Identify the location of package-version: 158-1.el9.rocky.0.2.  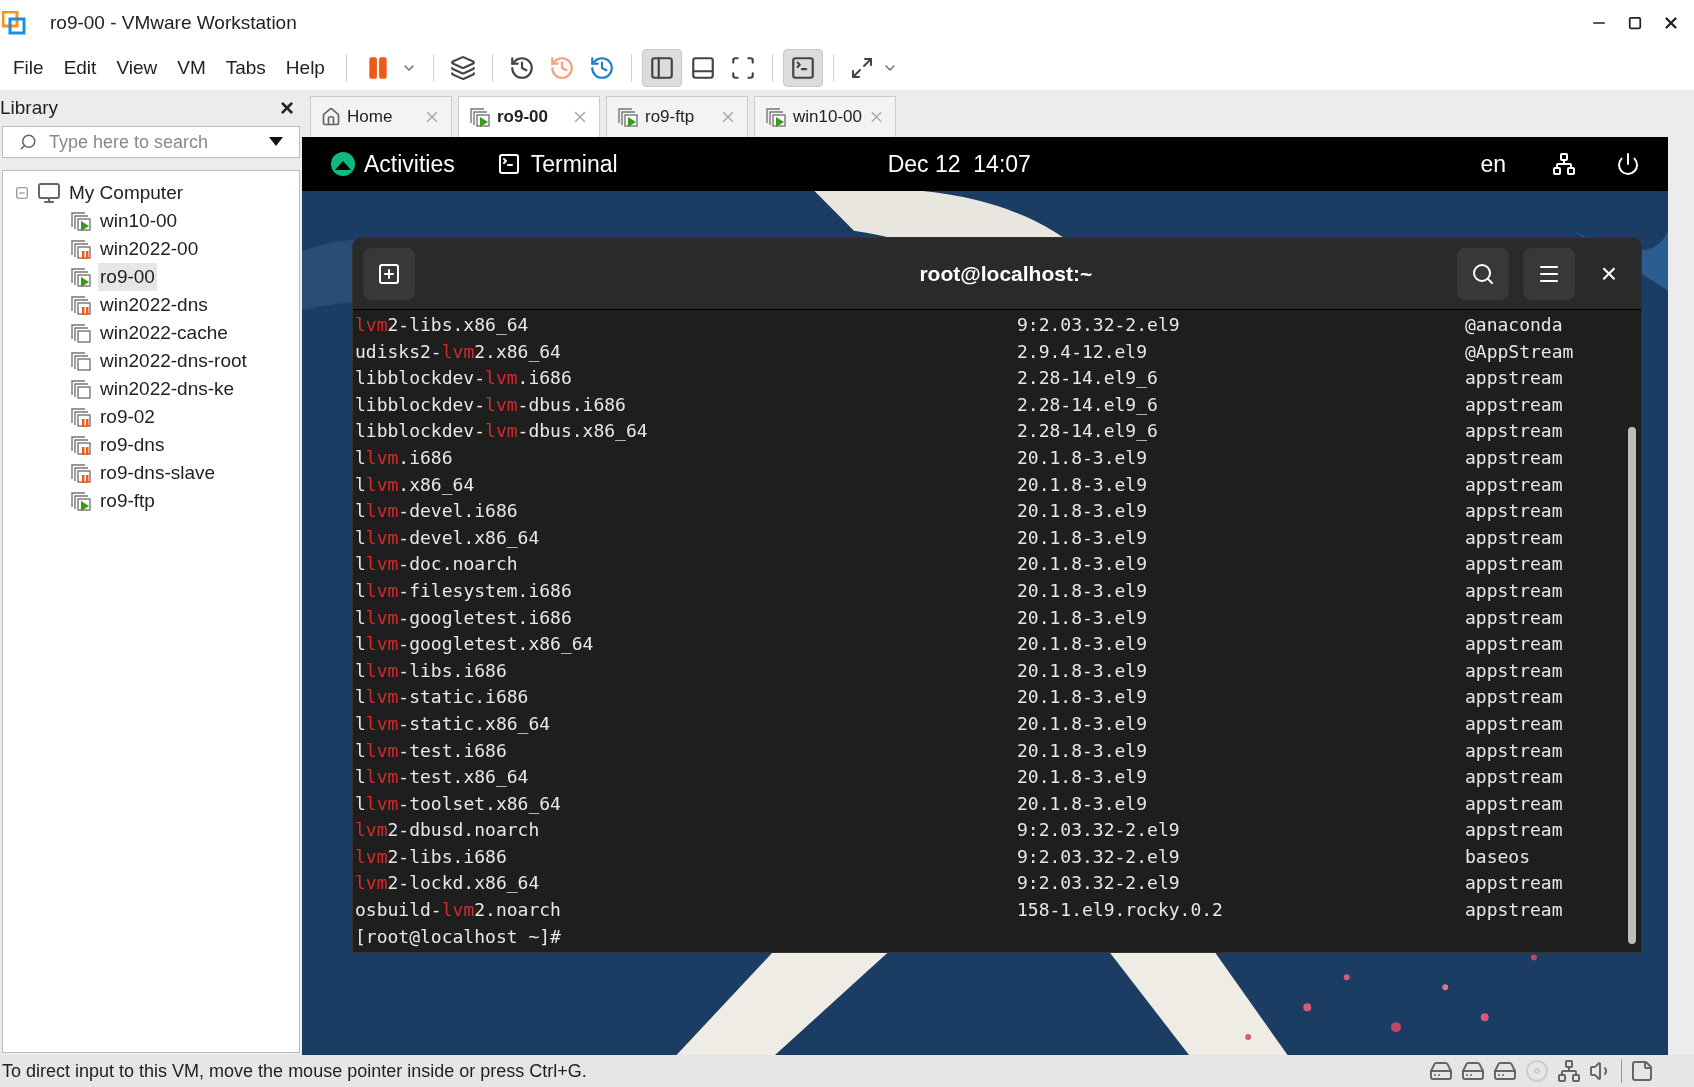
(1120, 910).